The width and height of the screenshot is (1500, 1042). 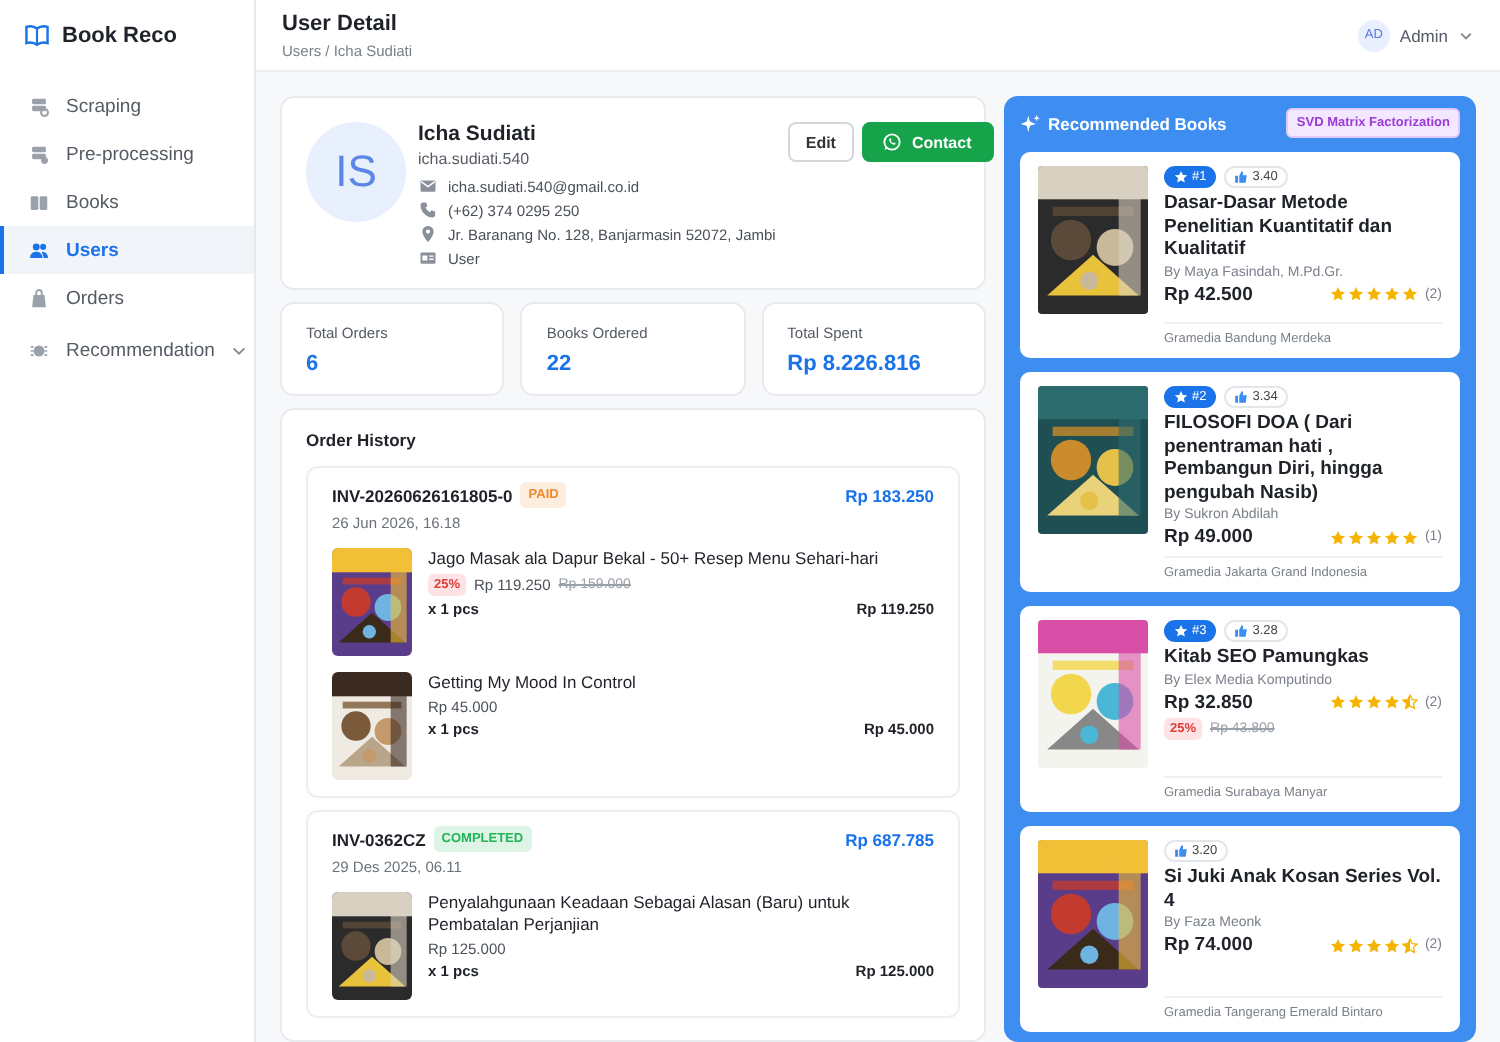 I want to click on invoice-number: INV-0362CZ, so click(x=379, y=839).